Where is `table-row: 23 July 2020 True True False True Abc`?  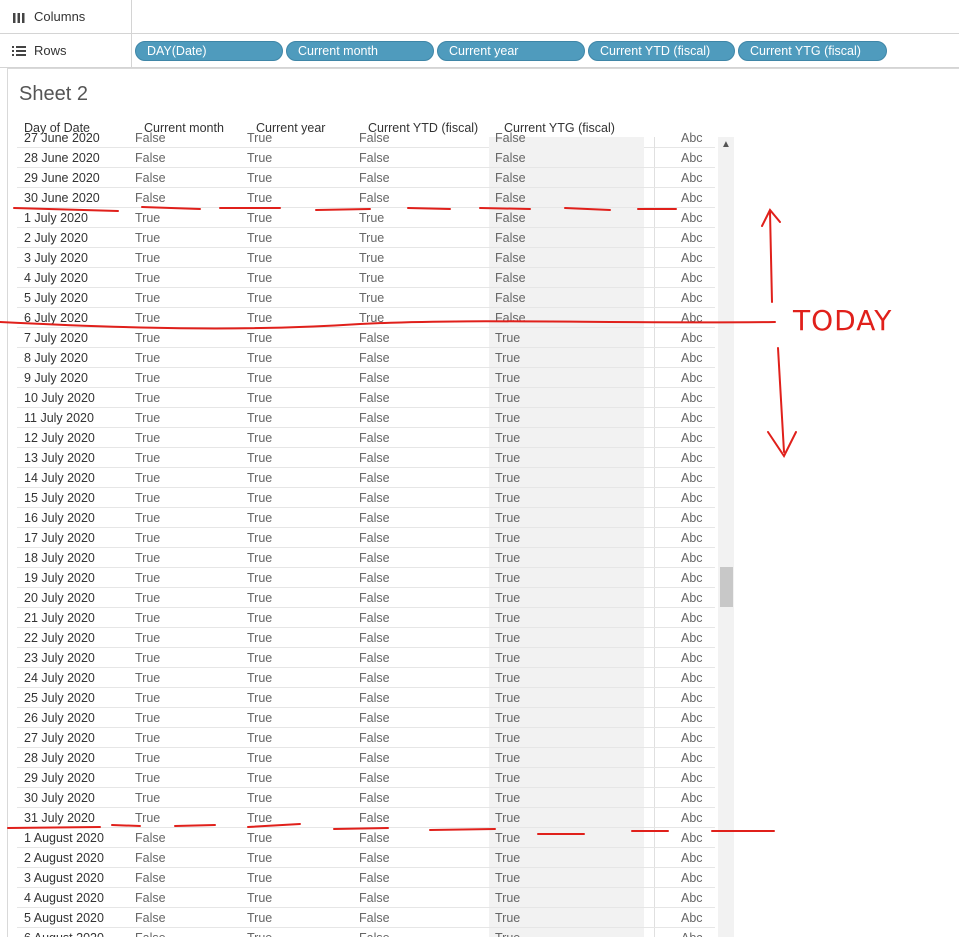
table-row: 23 July 2020 True True False True Abc is located at coordinates (366, 658).